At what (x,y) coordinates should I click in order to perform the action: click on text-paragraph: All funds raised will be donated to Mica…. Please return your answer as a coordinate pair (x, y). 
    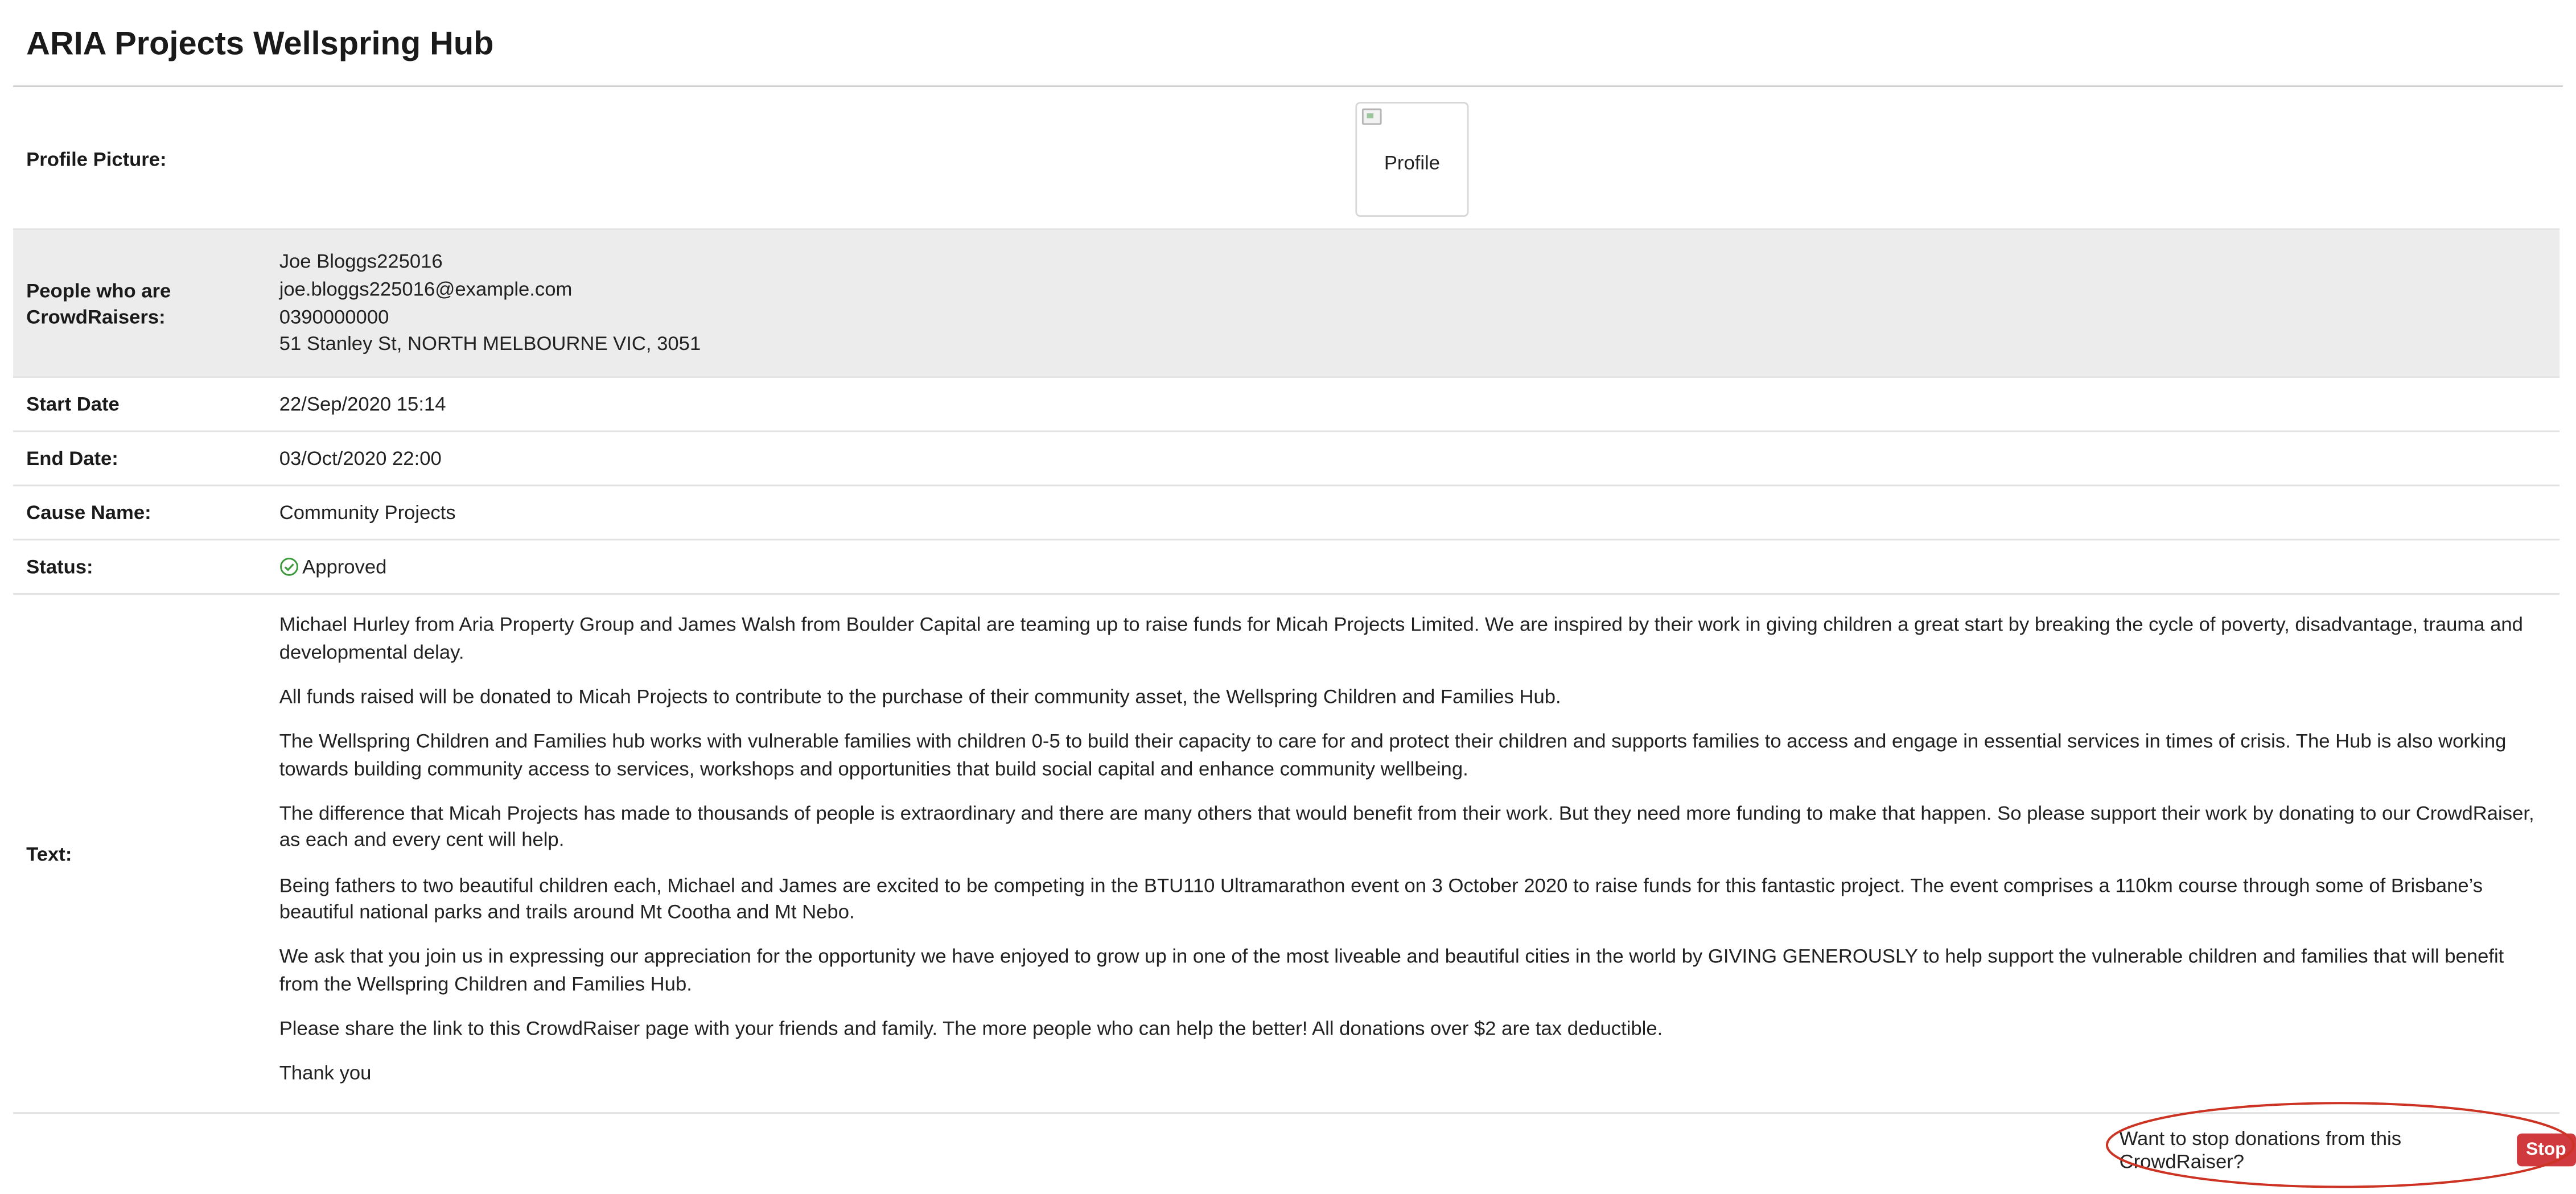
    Looking at the image, I should click on (920, 696).